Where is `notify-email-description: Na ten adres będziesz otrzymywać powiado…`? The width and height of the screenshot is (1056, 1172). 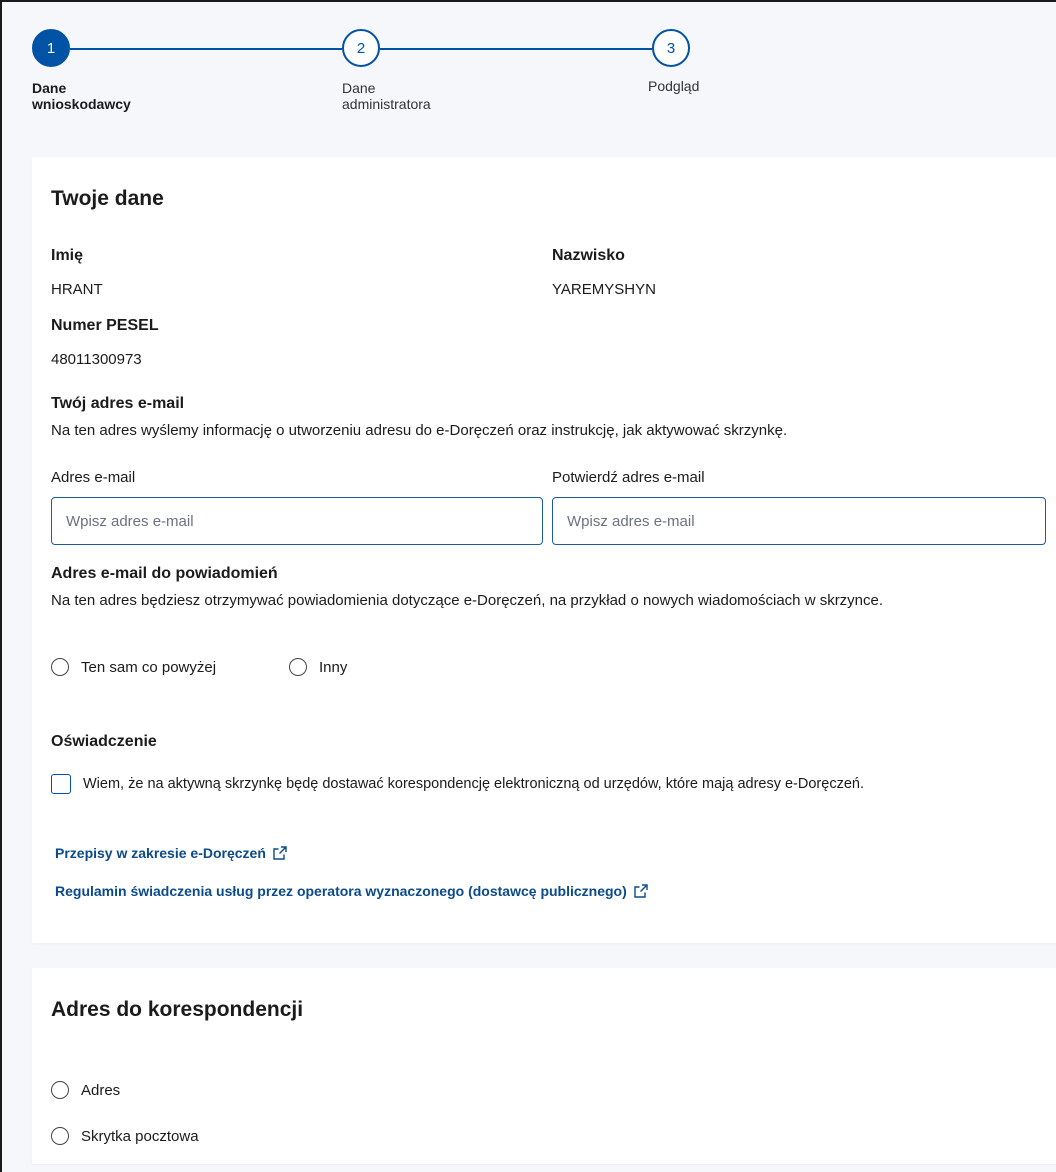 notify-email-description: Na ten adres będziesz otrzymywać powiado… is located at coordinates (467, 600).